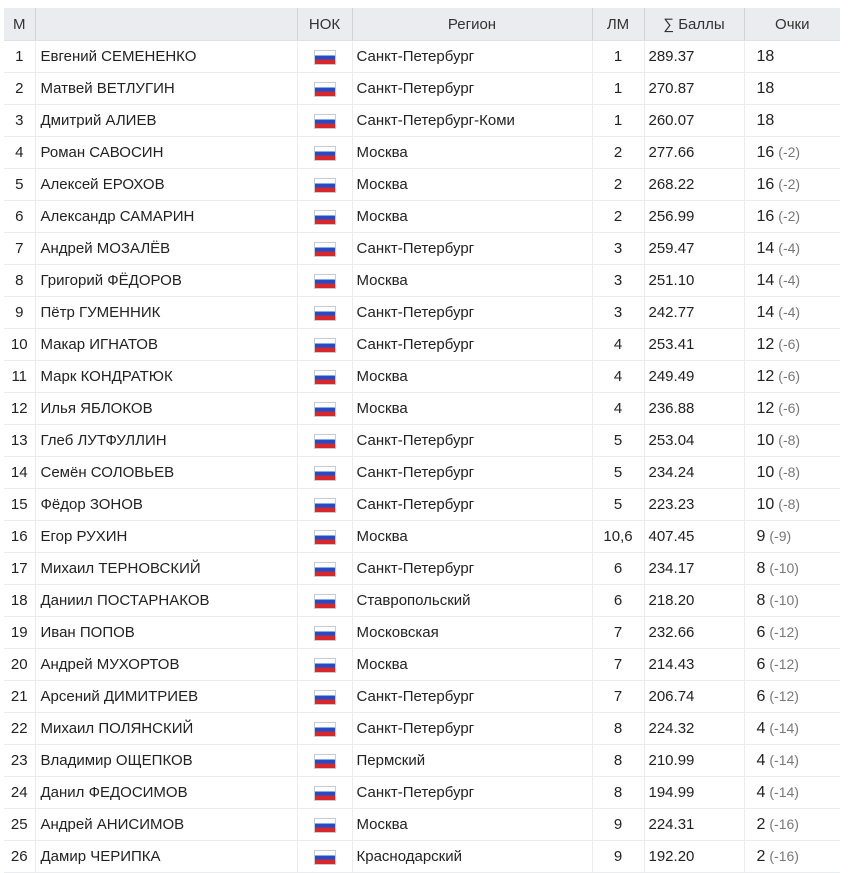  What do you see at coordinates (165, 344) in the screenshot?
I see `athlete-name-link: Макар ИГНАТОВ` at bounding box center [165, 344].